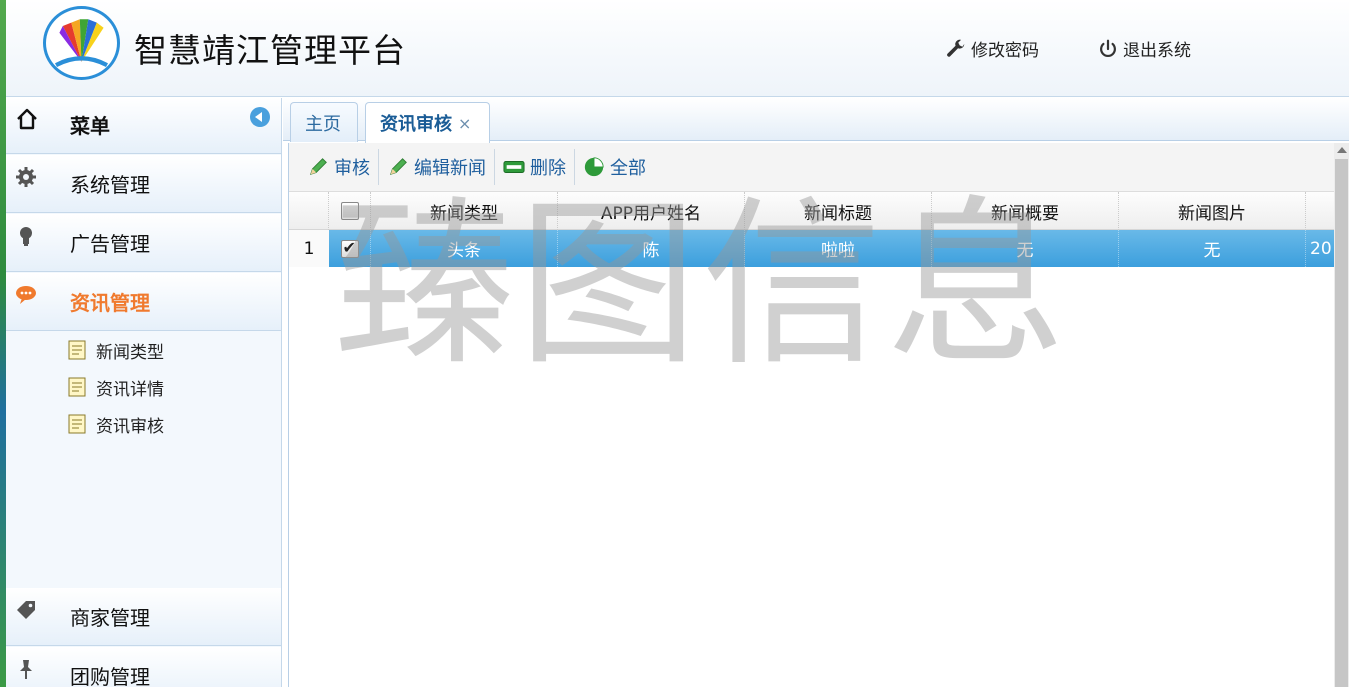  What do you see at coordinates (1025, 211) in the screenshot?
I see `column-header: 新闻概要` at bounding box center [1025, 211].